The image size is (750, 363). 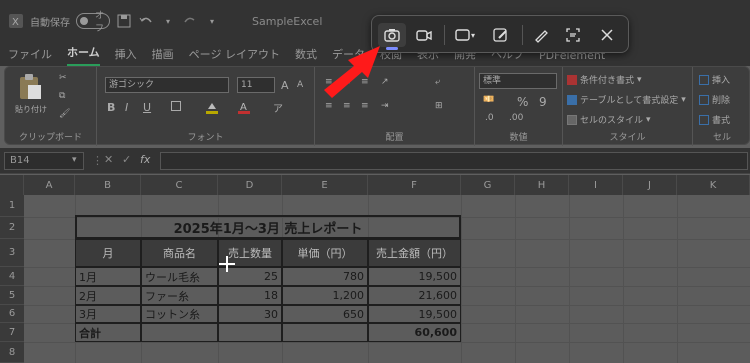 I want to click on grow-font-button: A, so click(x=285, y=85).